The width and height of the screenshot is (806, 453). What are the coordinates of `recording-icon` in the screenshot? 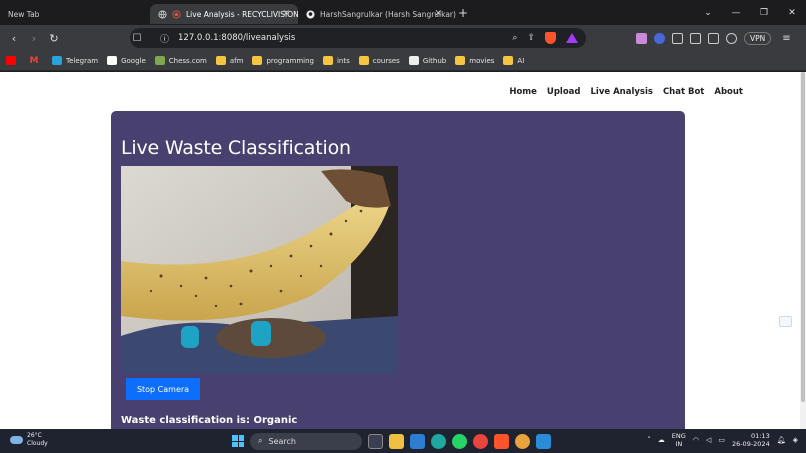 It's located at (176, 14).